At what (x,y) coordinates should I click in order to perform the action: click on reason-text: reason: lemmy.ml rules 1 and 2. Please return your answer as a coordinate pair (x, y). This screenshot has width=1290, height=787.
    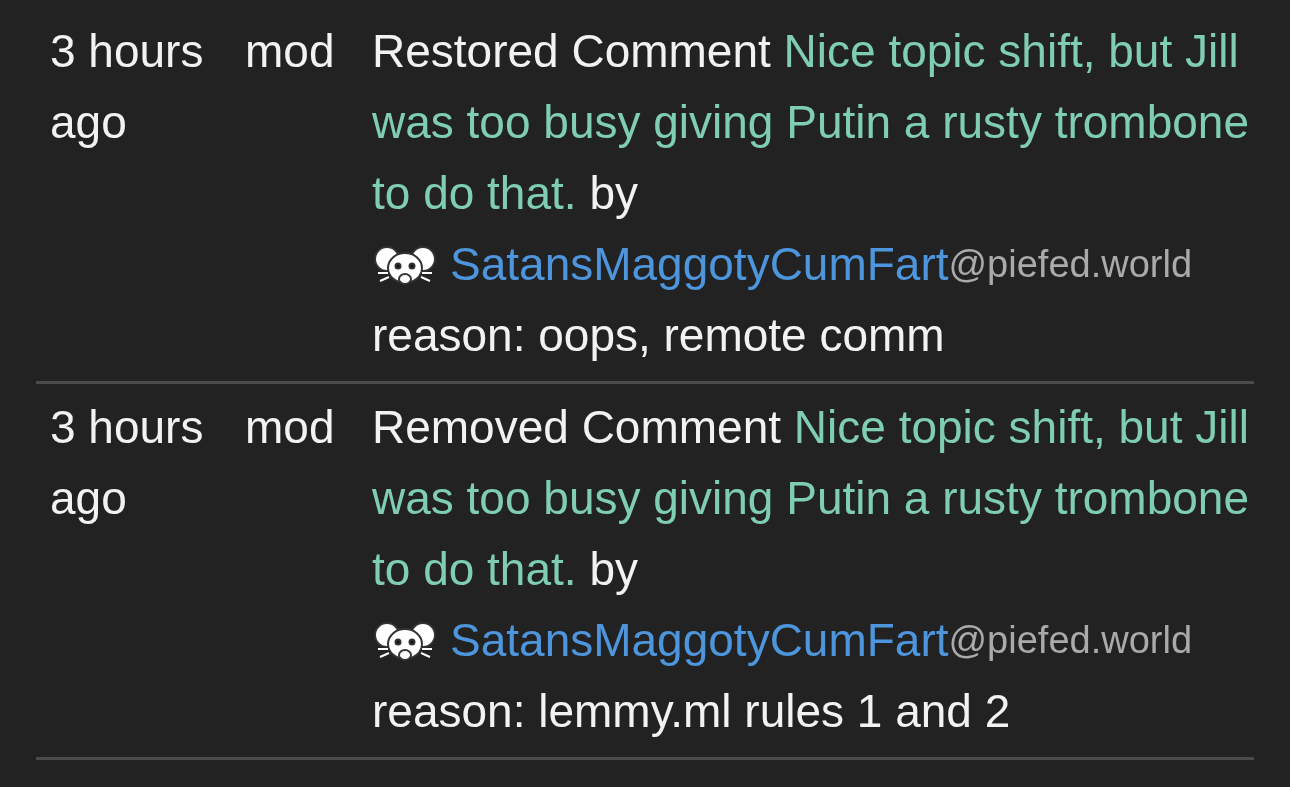
    Looking at the image, I should click on (692, 711).